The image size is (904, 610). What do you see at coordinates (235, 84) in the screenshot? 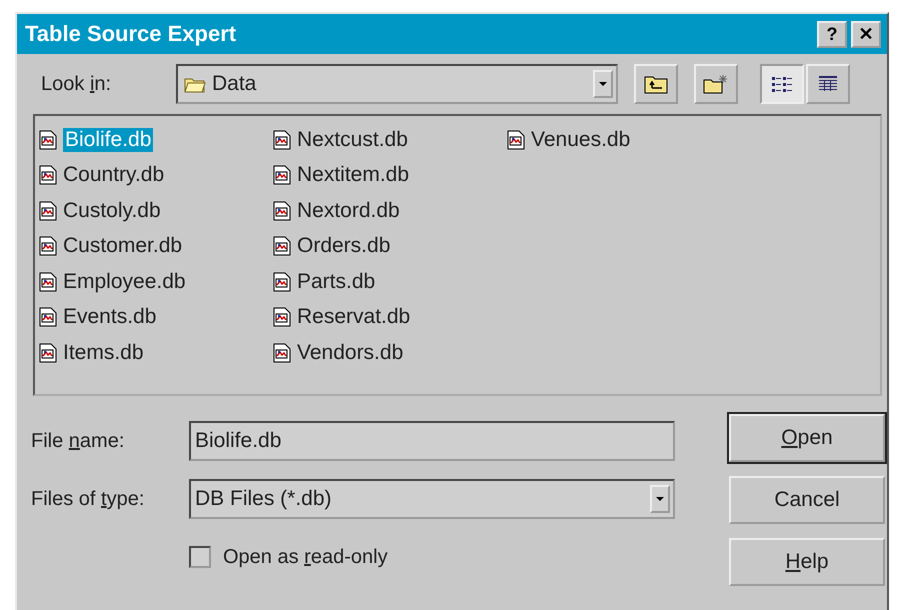
I see `look-in-value: Data` at bounding box center [235, 84].